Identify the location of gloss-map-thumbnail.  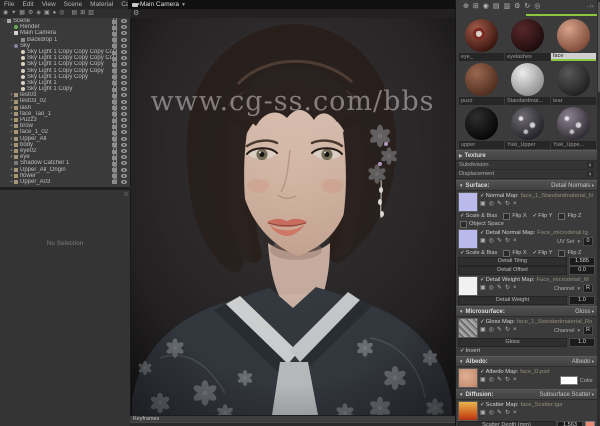
(468, 328).